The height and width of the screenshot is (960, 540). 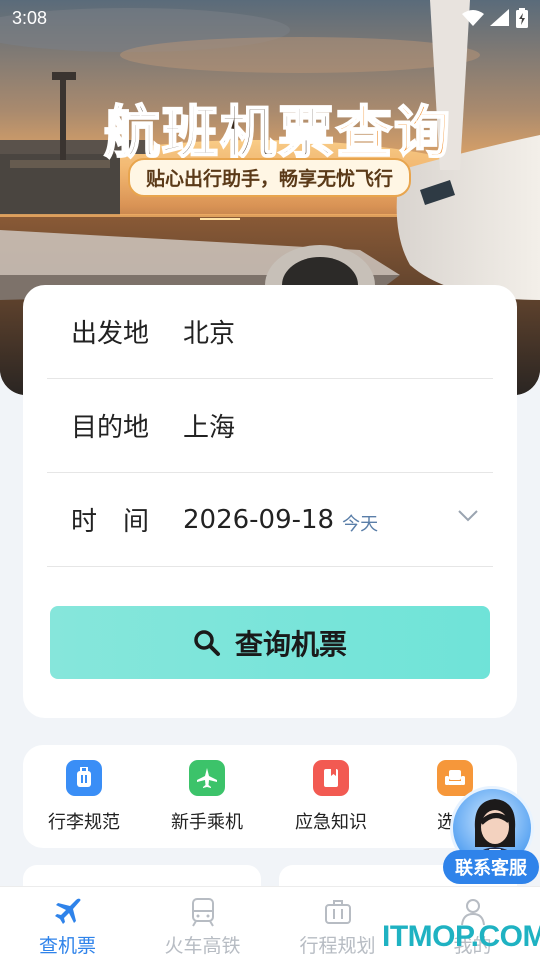 I want to click on destination-label: 目的地, so click(x=110, y=428).